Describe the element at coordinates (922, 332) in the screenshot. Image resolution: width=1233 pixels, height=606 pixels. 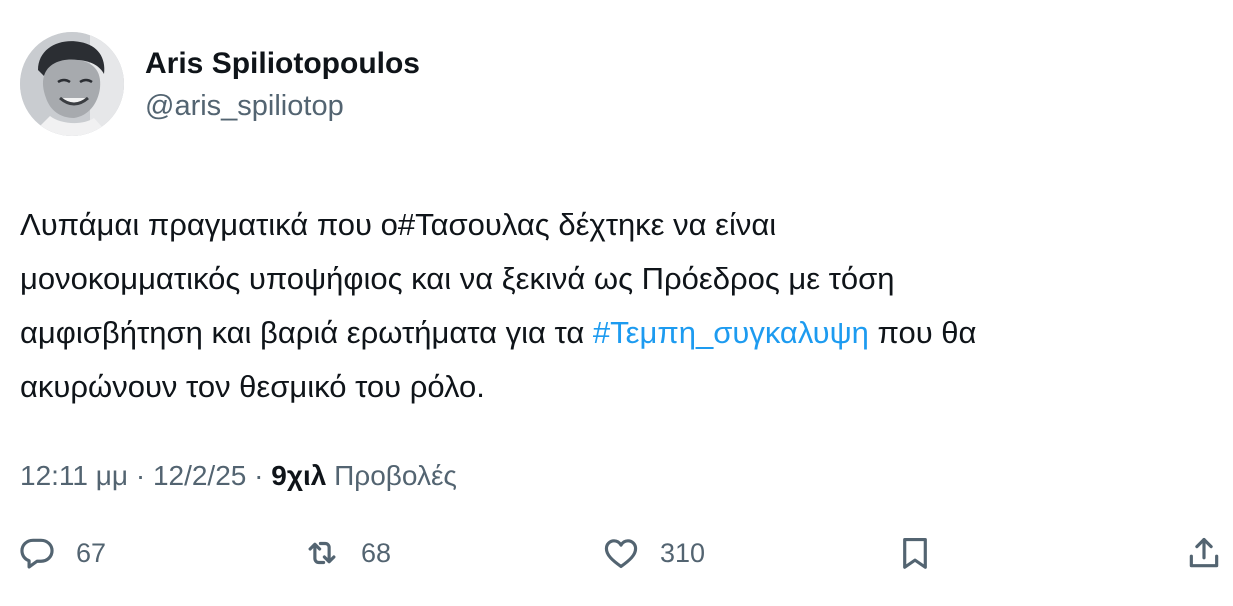
I see `tweet-text-line-3-end: που θα` at that location.